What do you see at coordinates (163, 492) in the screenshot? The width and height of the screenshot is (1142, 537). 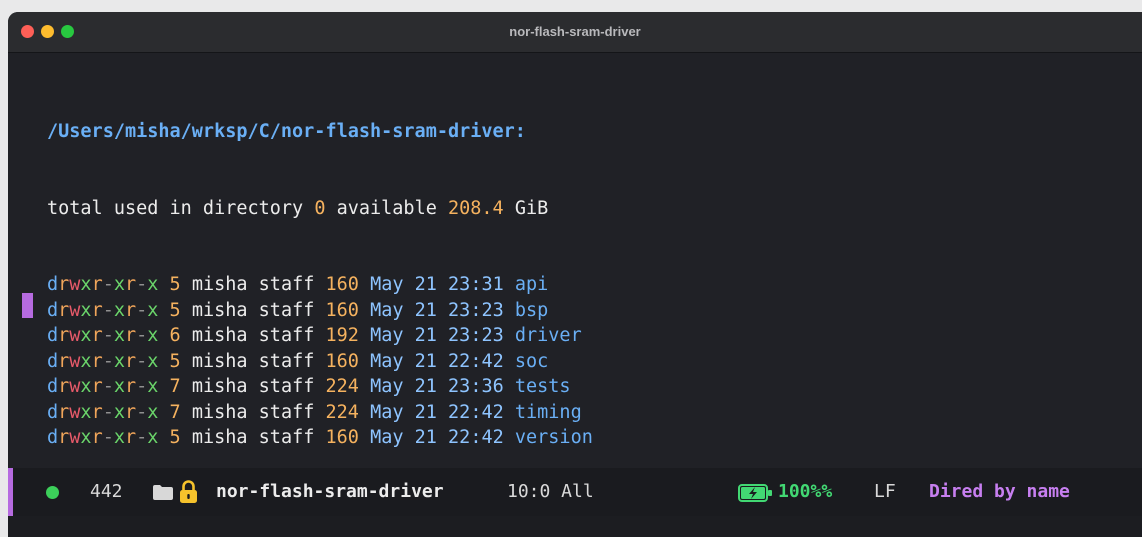 I see `folder-icon` at bounding box center [163, 492].